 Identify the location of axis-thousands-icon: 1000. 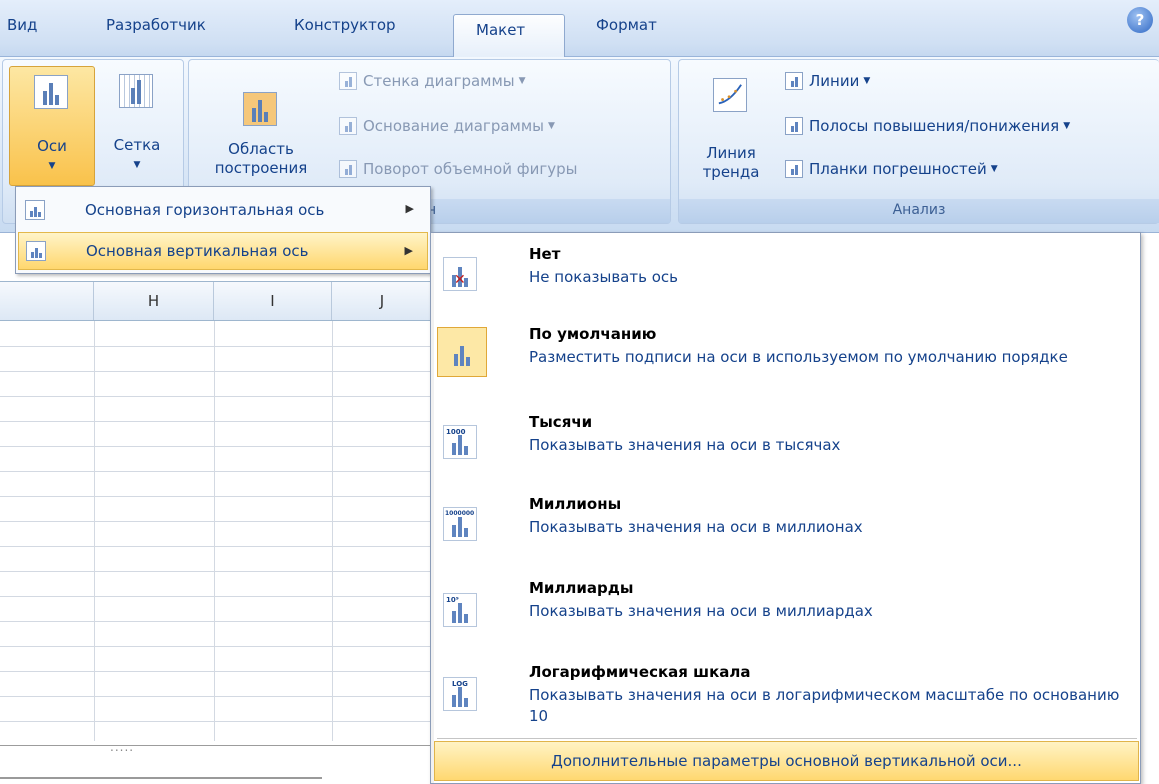
(460, 442).